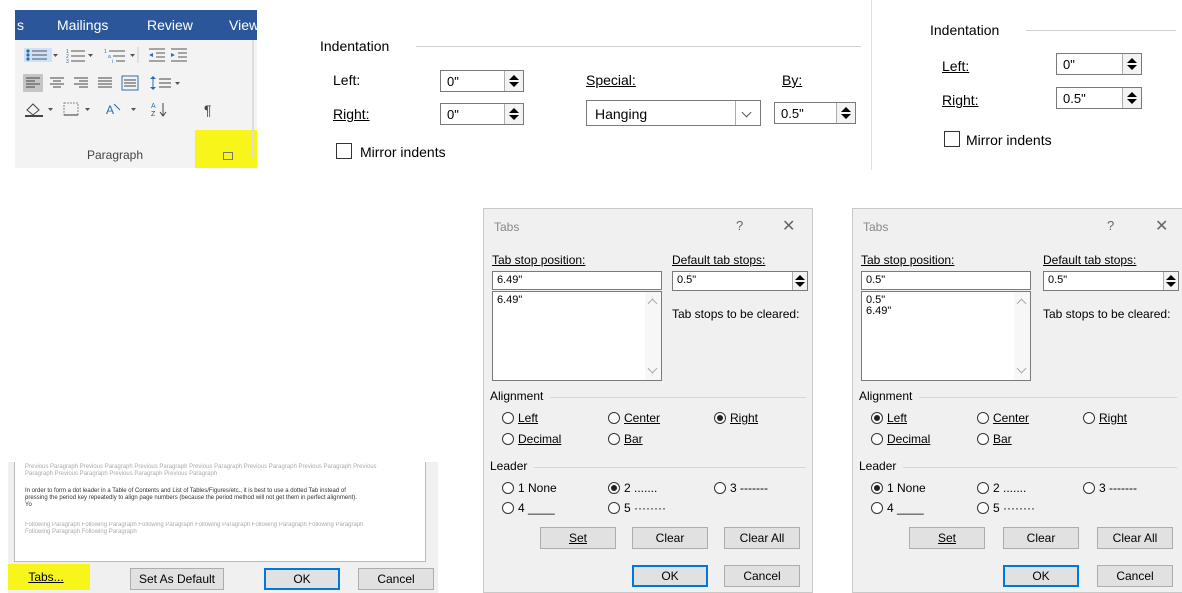 The height and width of the screenshot is (593, 1182). Describe the element at coordinates (946, 280) in the screenshot. I see `tab-stop-position-input: 0.5"` at that location.